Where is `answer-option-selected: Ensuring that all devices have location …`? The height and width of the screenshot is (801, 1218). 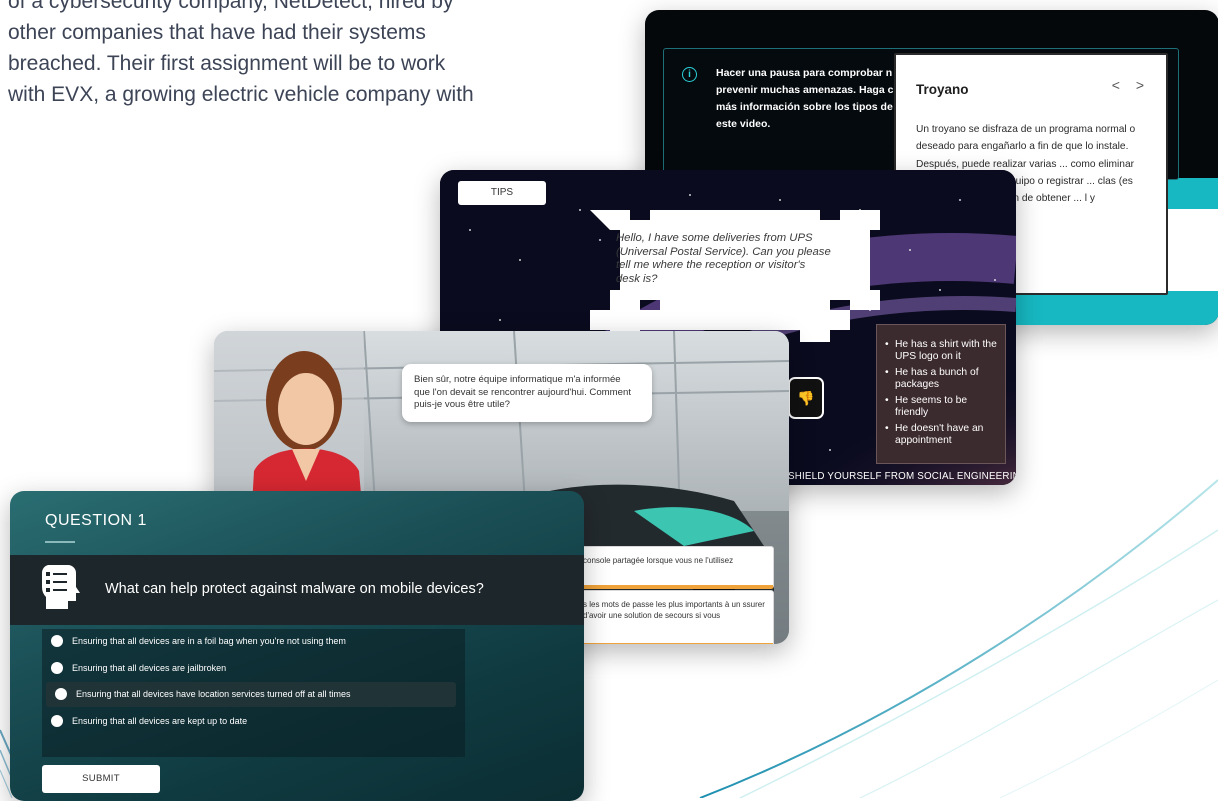
answer-option-selected: Ensuring that all devices have location … is located at coordinates (251, 694).